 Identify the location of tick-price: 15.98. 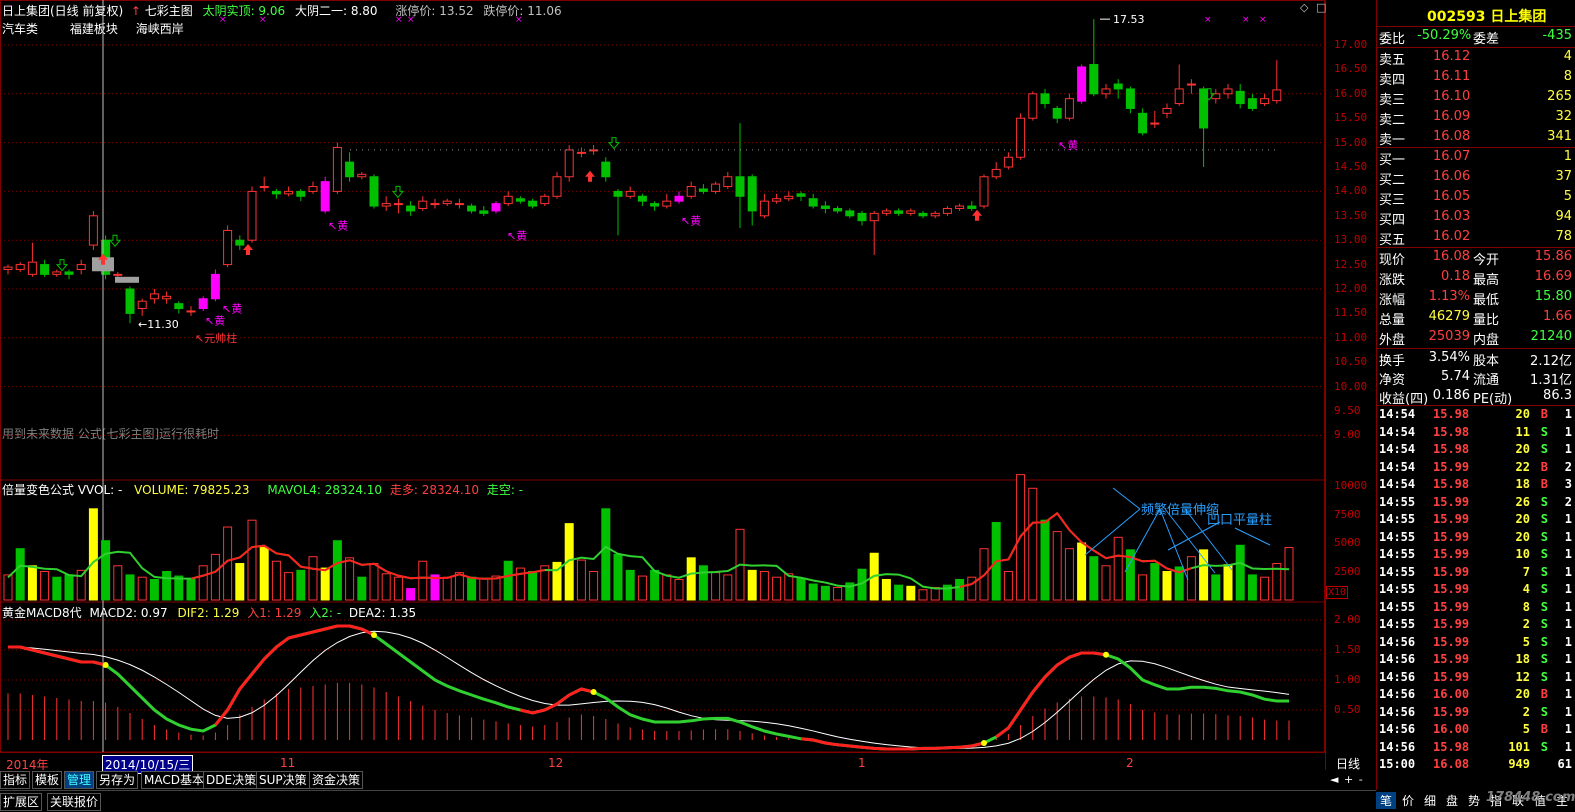
(1451, 414).